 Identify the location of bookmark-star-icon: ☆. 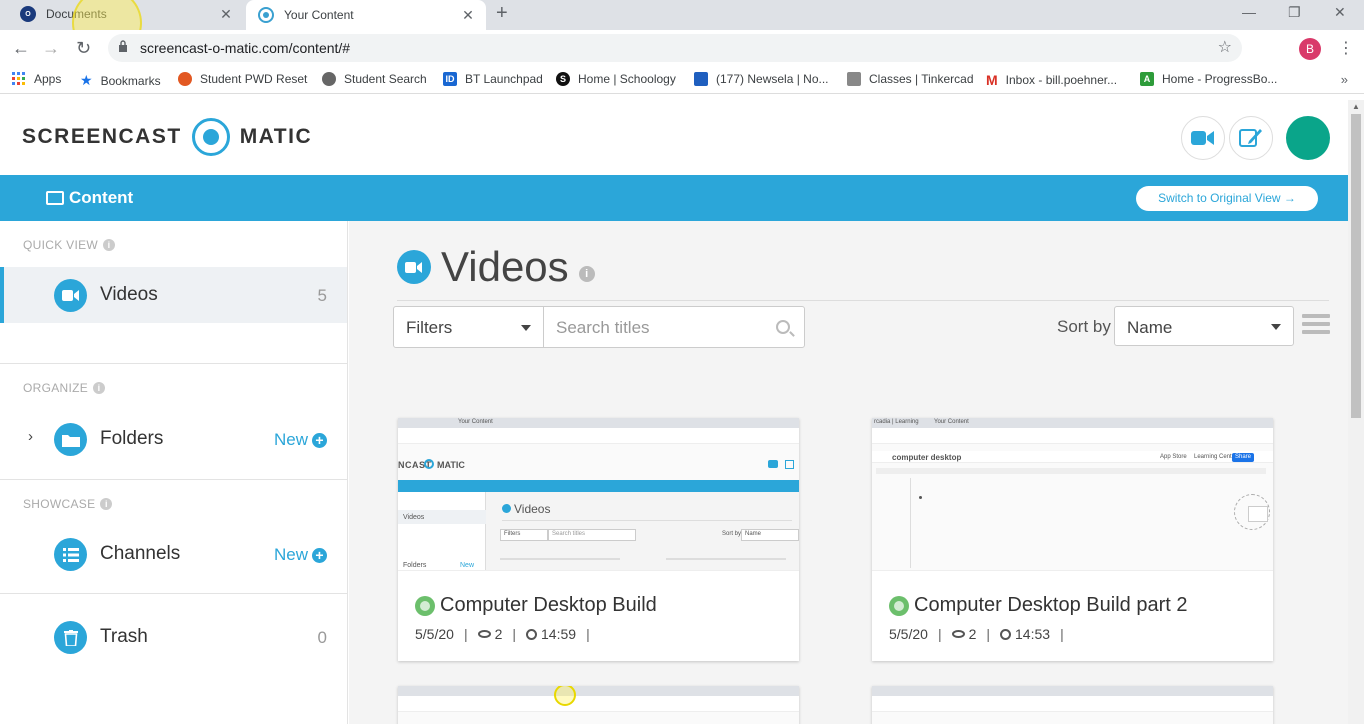
(1225, 47).